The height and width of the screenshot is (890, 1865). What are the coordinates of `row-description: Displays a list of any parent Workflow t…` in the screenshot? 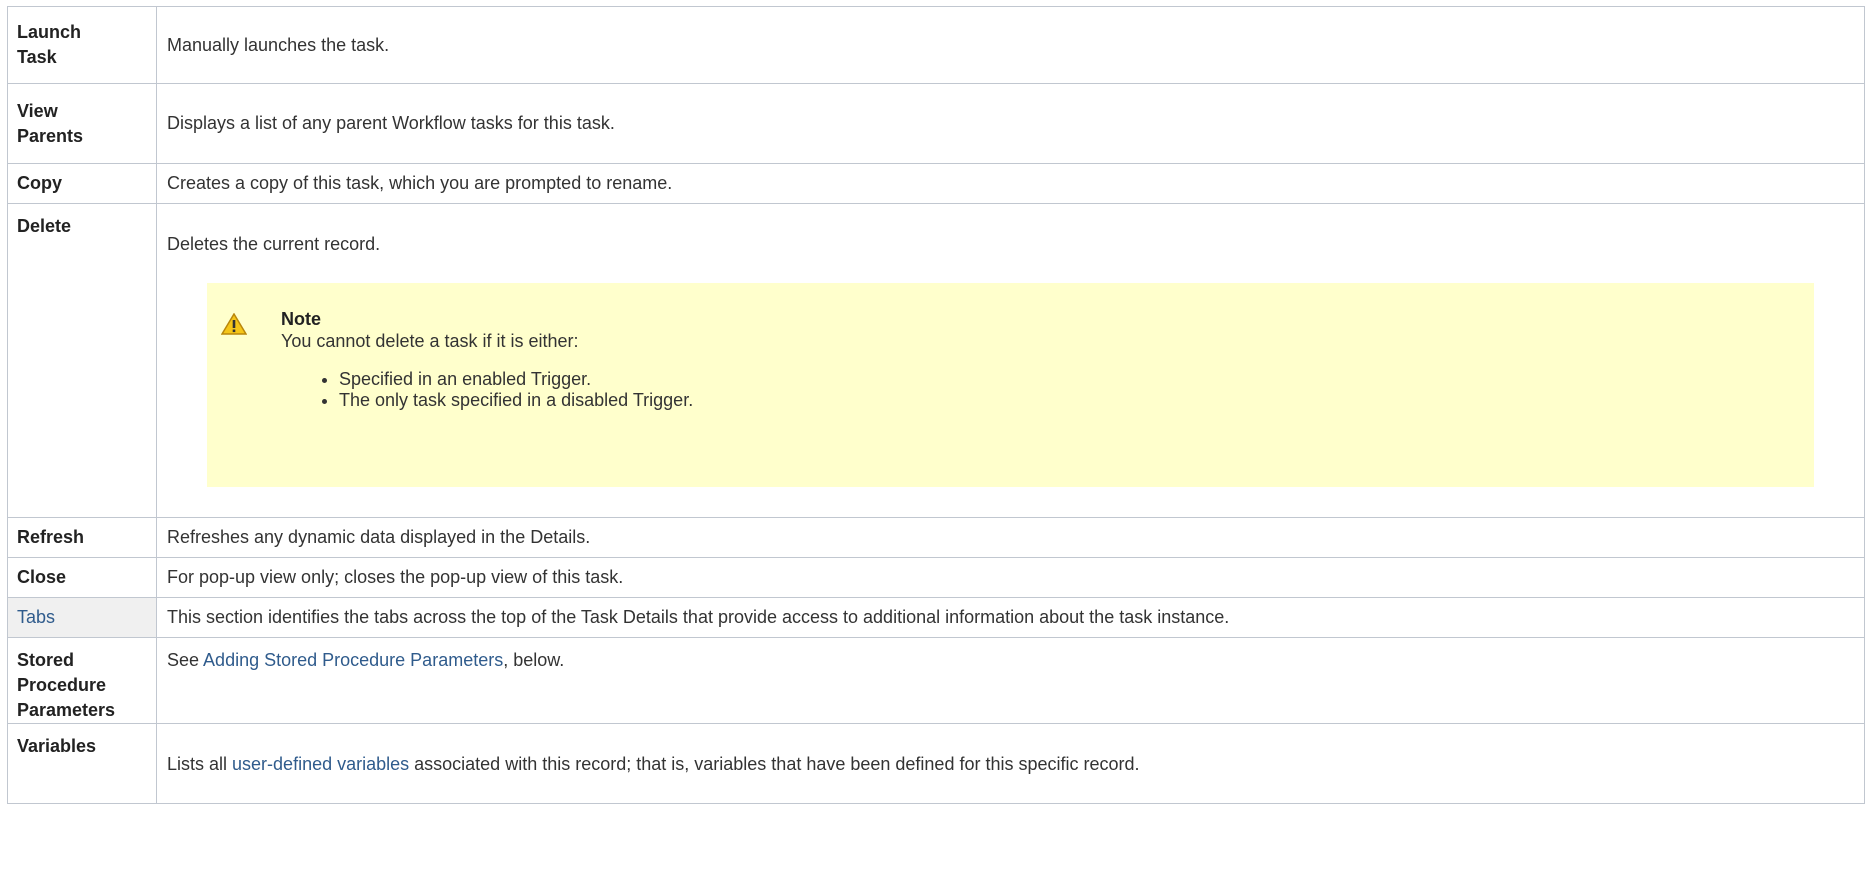 It's located at (1010, 123).